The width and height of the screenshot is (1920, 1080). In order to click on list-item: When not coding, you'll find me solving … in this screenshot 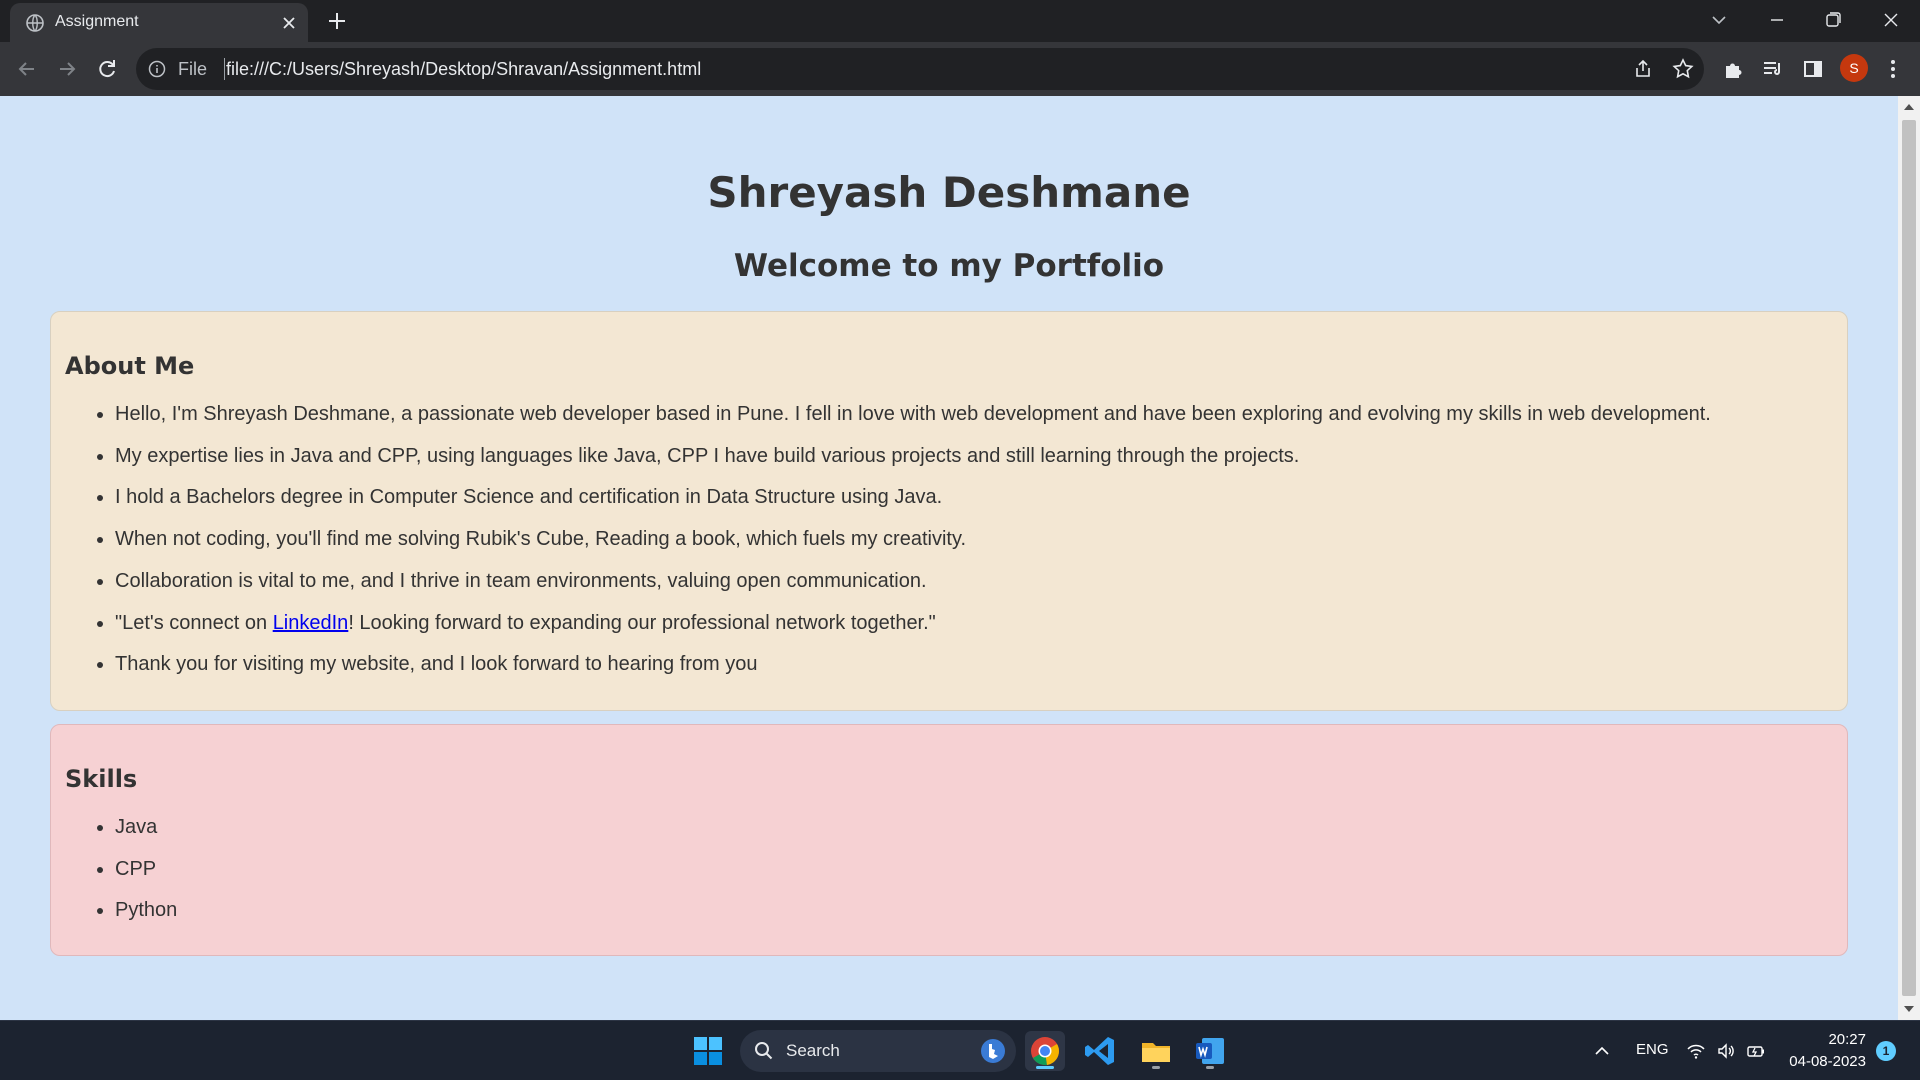, I will do `click(974, 540)`.